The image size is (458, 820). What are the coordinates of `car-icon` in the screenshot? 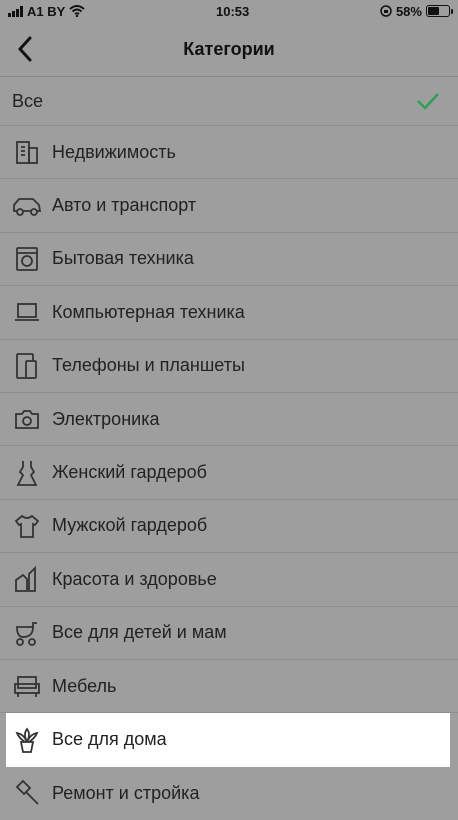 It's located at (27, 206).